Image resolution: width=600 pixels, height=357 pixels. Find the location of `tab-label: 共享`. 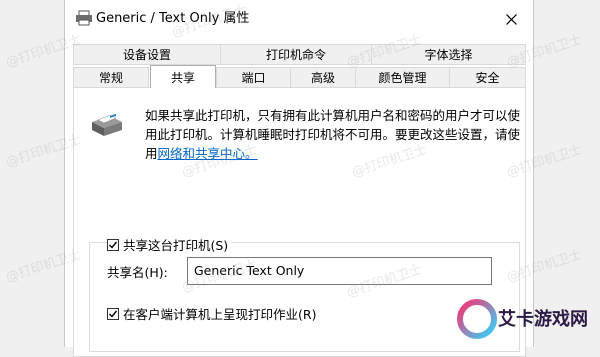

tab-label: 共享 is located at coordinates (182, 77).